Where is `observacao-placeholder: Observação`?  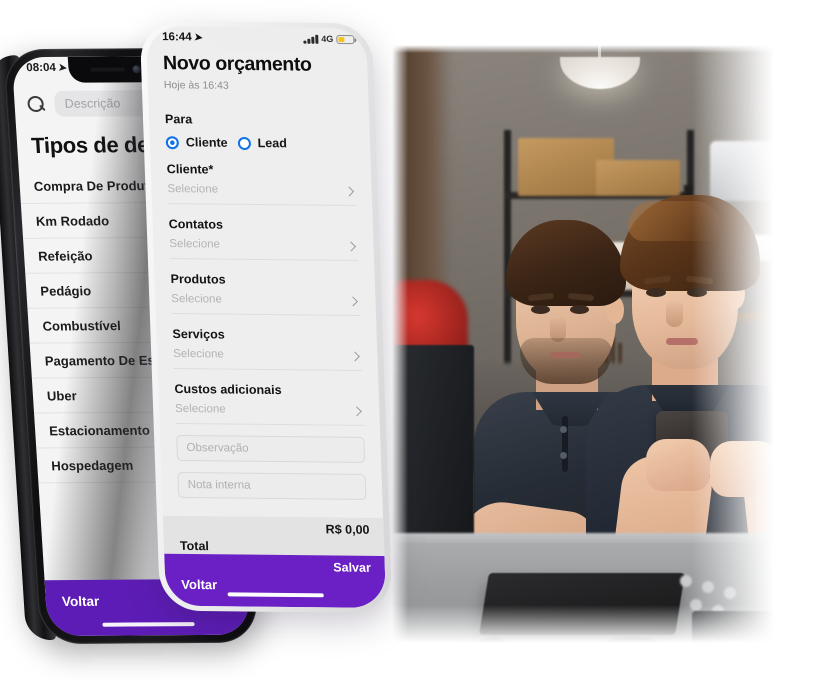 observacao-placeholder: Observação is located at coordinates (217, 448).